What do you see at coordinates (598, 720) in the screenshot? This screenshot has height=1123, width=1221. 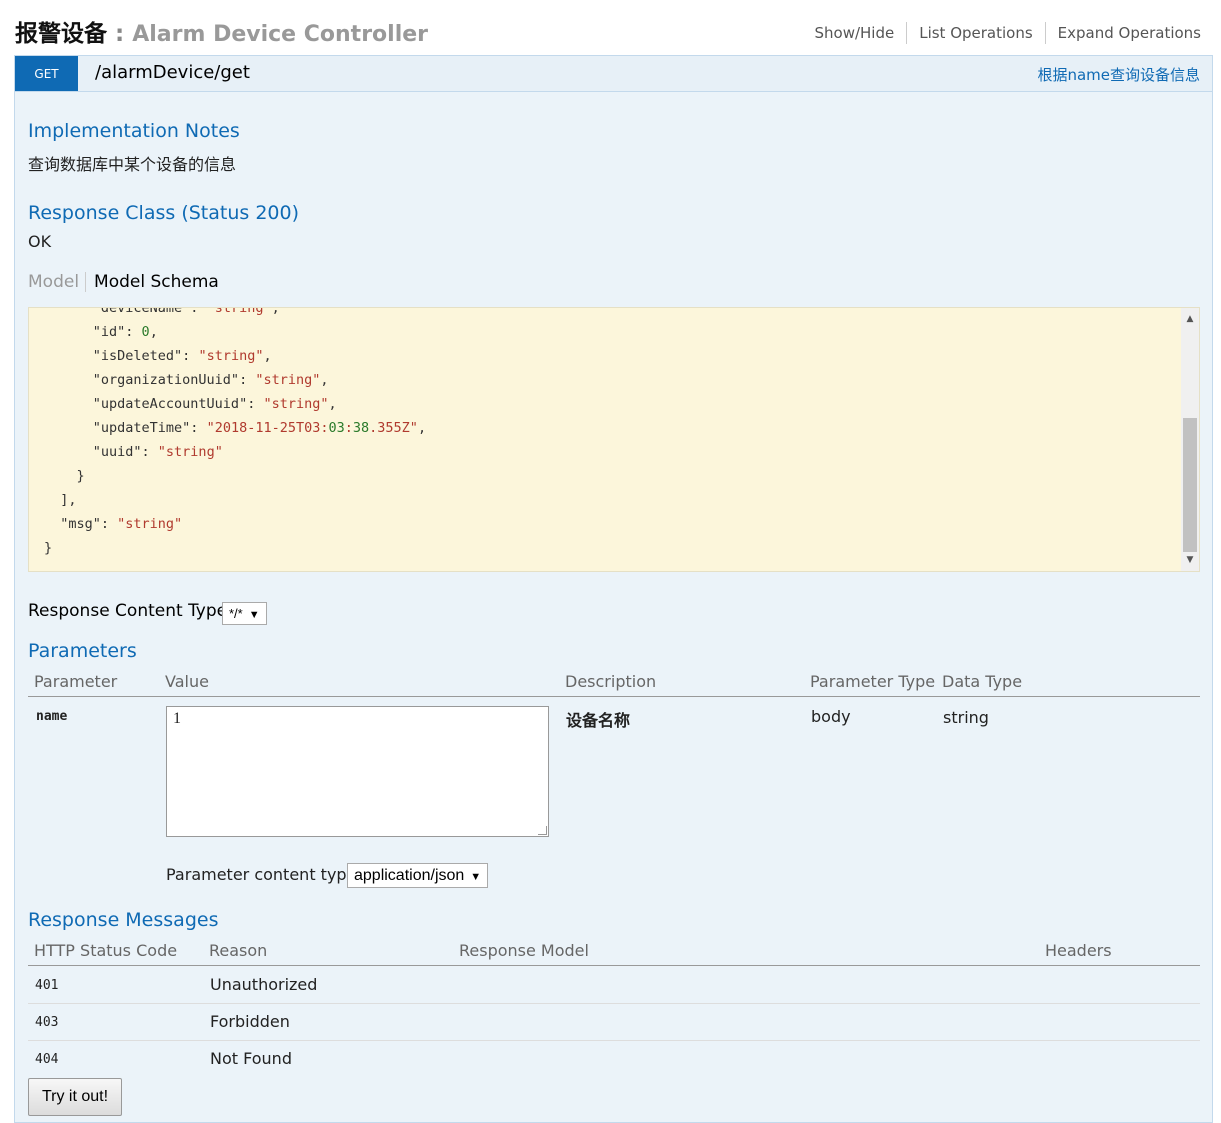 I see `param-description: 设备名称` at bounding box center [598, 720].